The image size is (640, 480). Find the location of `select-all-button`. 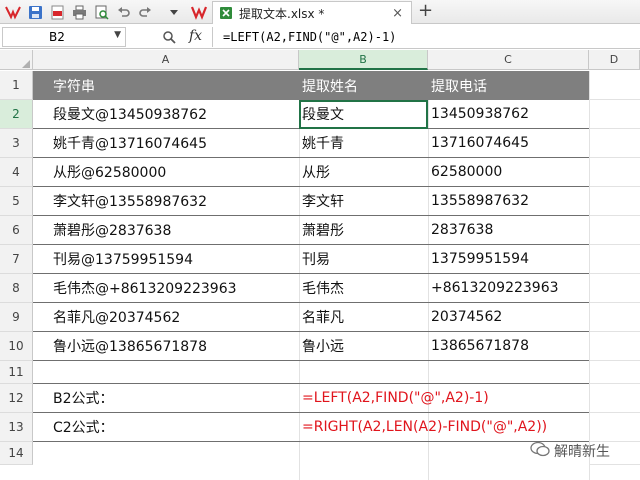

select-all-button is located at coordinates (16, 60).